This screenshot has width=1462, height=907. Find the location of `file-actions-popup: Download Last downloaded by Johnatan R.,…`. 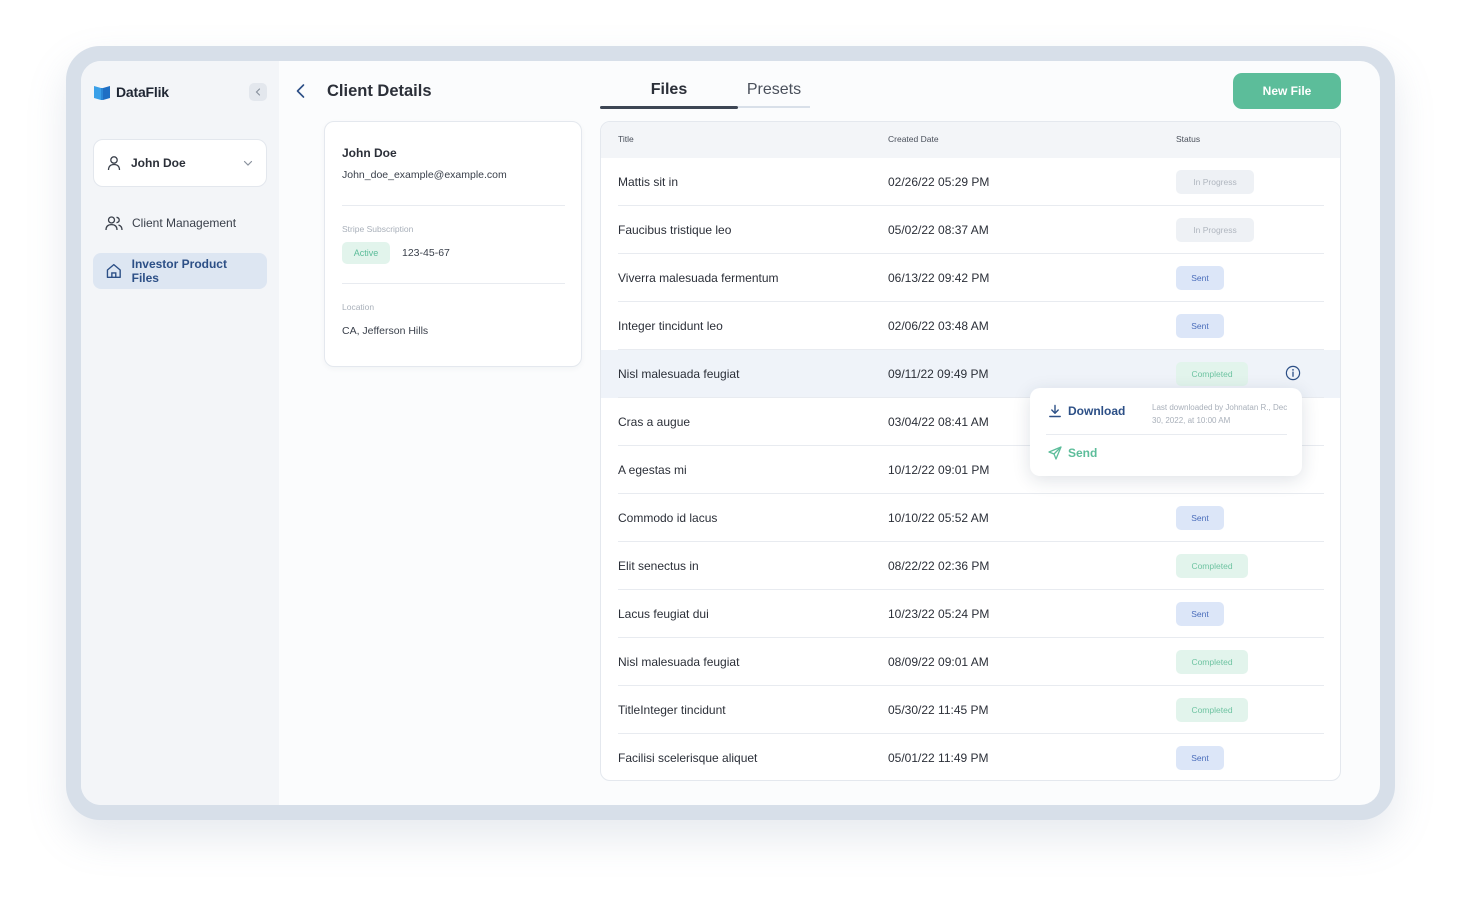

file-actions-popup: Download Last downloaded by Johnatan R.,… is located at coordinates (1166, 432).